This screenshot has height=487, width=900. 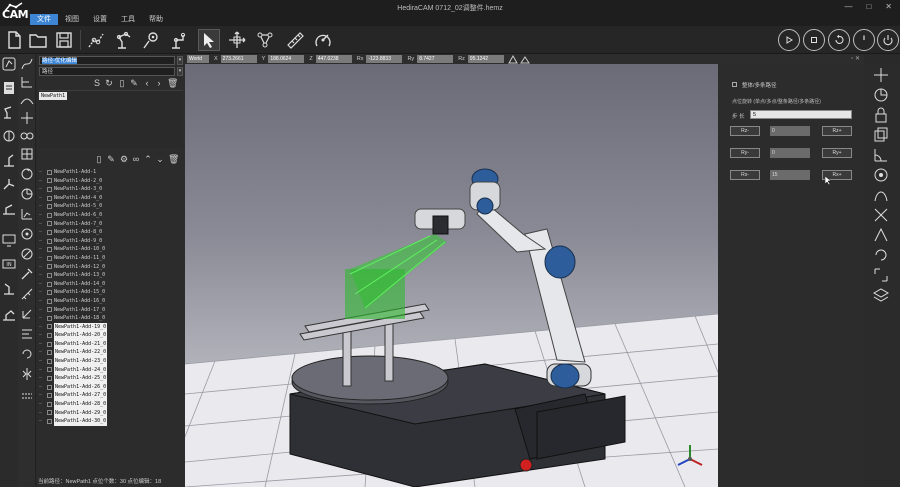 I want to click on play-icon, so click(x=789, y=40).